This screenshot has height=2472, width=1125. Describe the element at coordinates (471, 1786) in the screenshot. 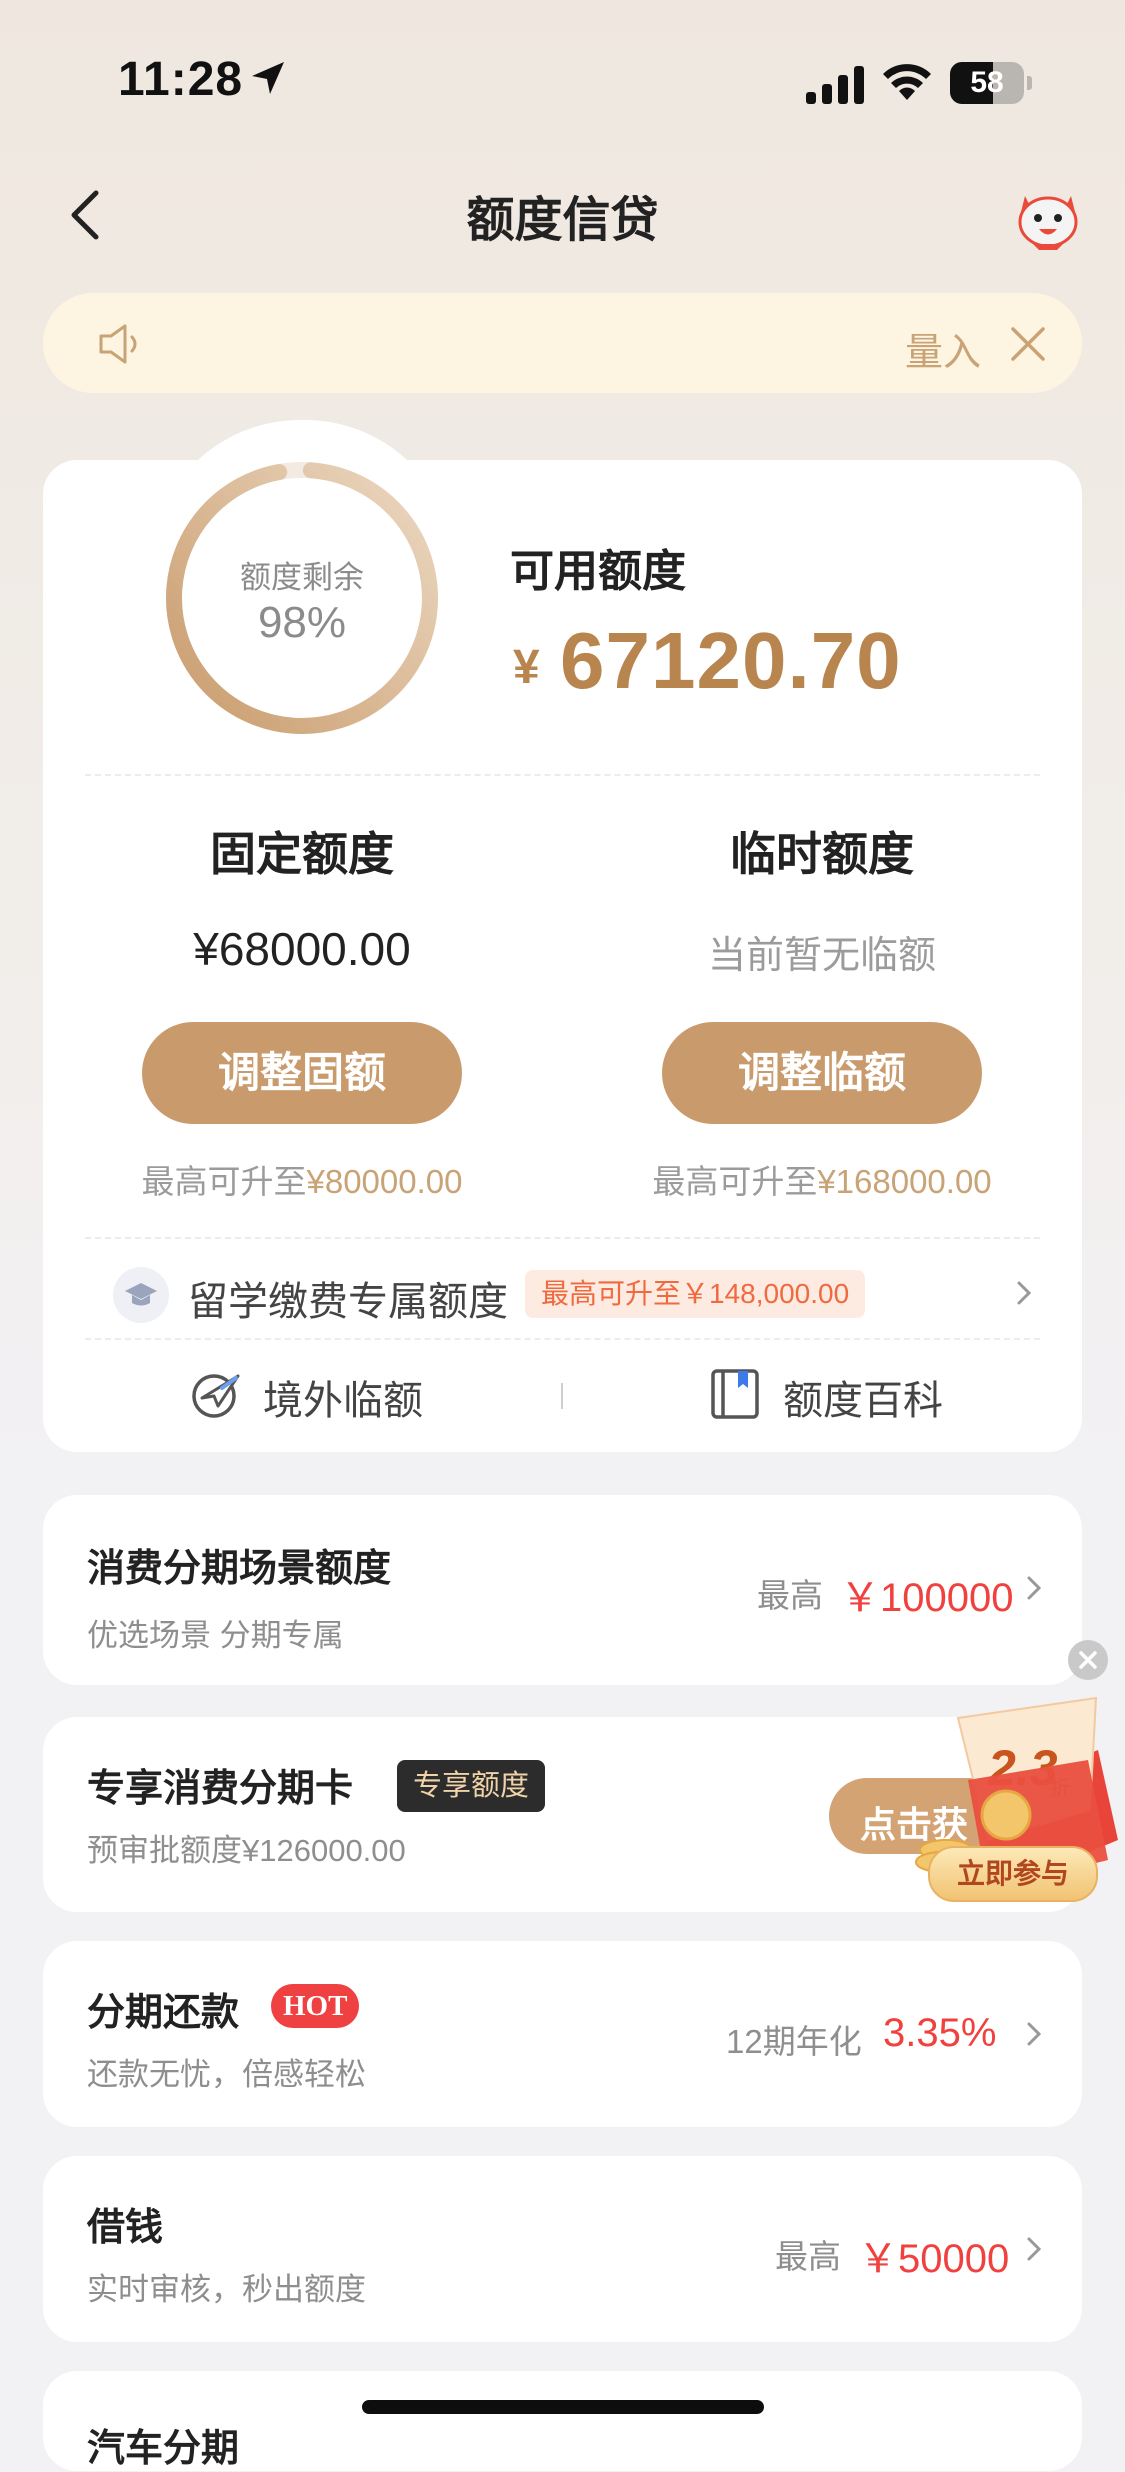

I see `exclusive-quota-tag: 专享额度` at that location.